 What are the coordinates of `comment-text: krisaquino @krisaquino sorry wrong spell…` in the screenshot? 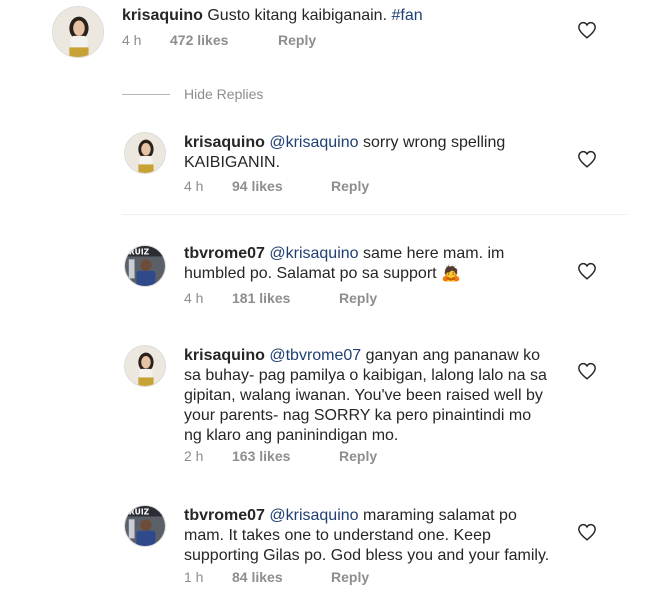 It's located at (349, 153).